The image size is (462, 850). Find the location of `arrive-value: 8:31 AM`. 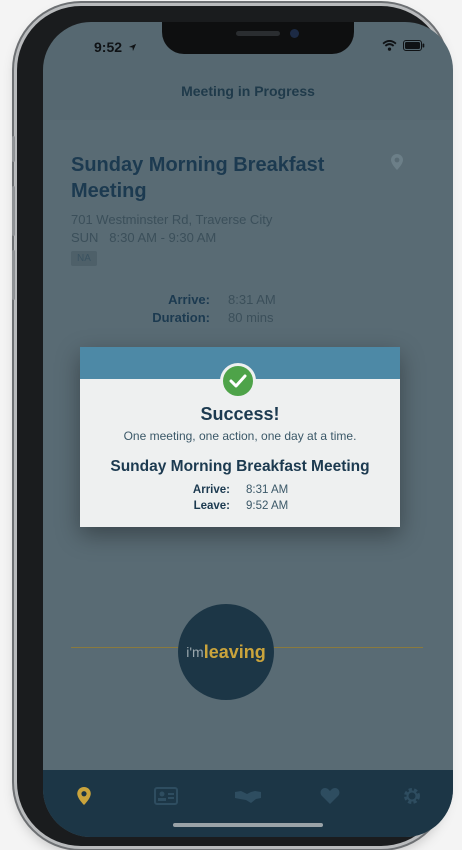

arrive-value: 8:31 AM is located at coordinates (252, 299).